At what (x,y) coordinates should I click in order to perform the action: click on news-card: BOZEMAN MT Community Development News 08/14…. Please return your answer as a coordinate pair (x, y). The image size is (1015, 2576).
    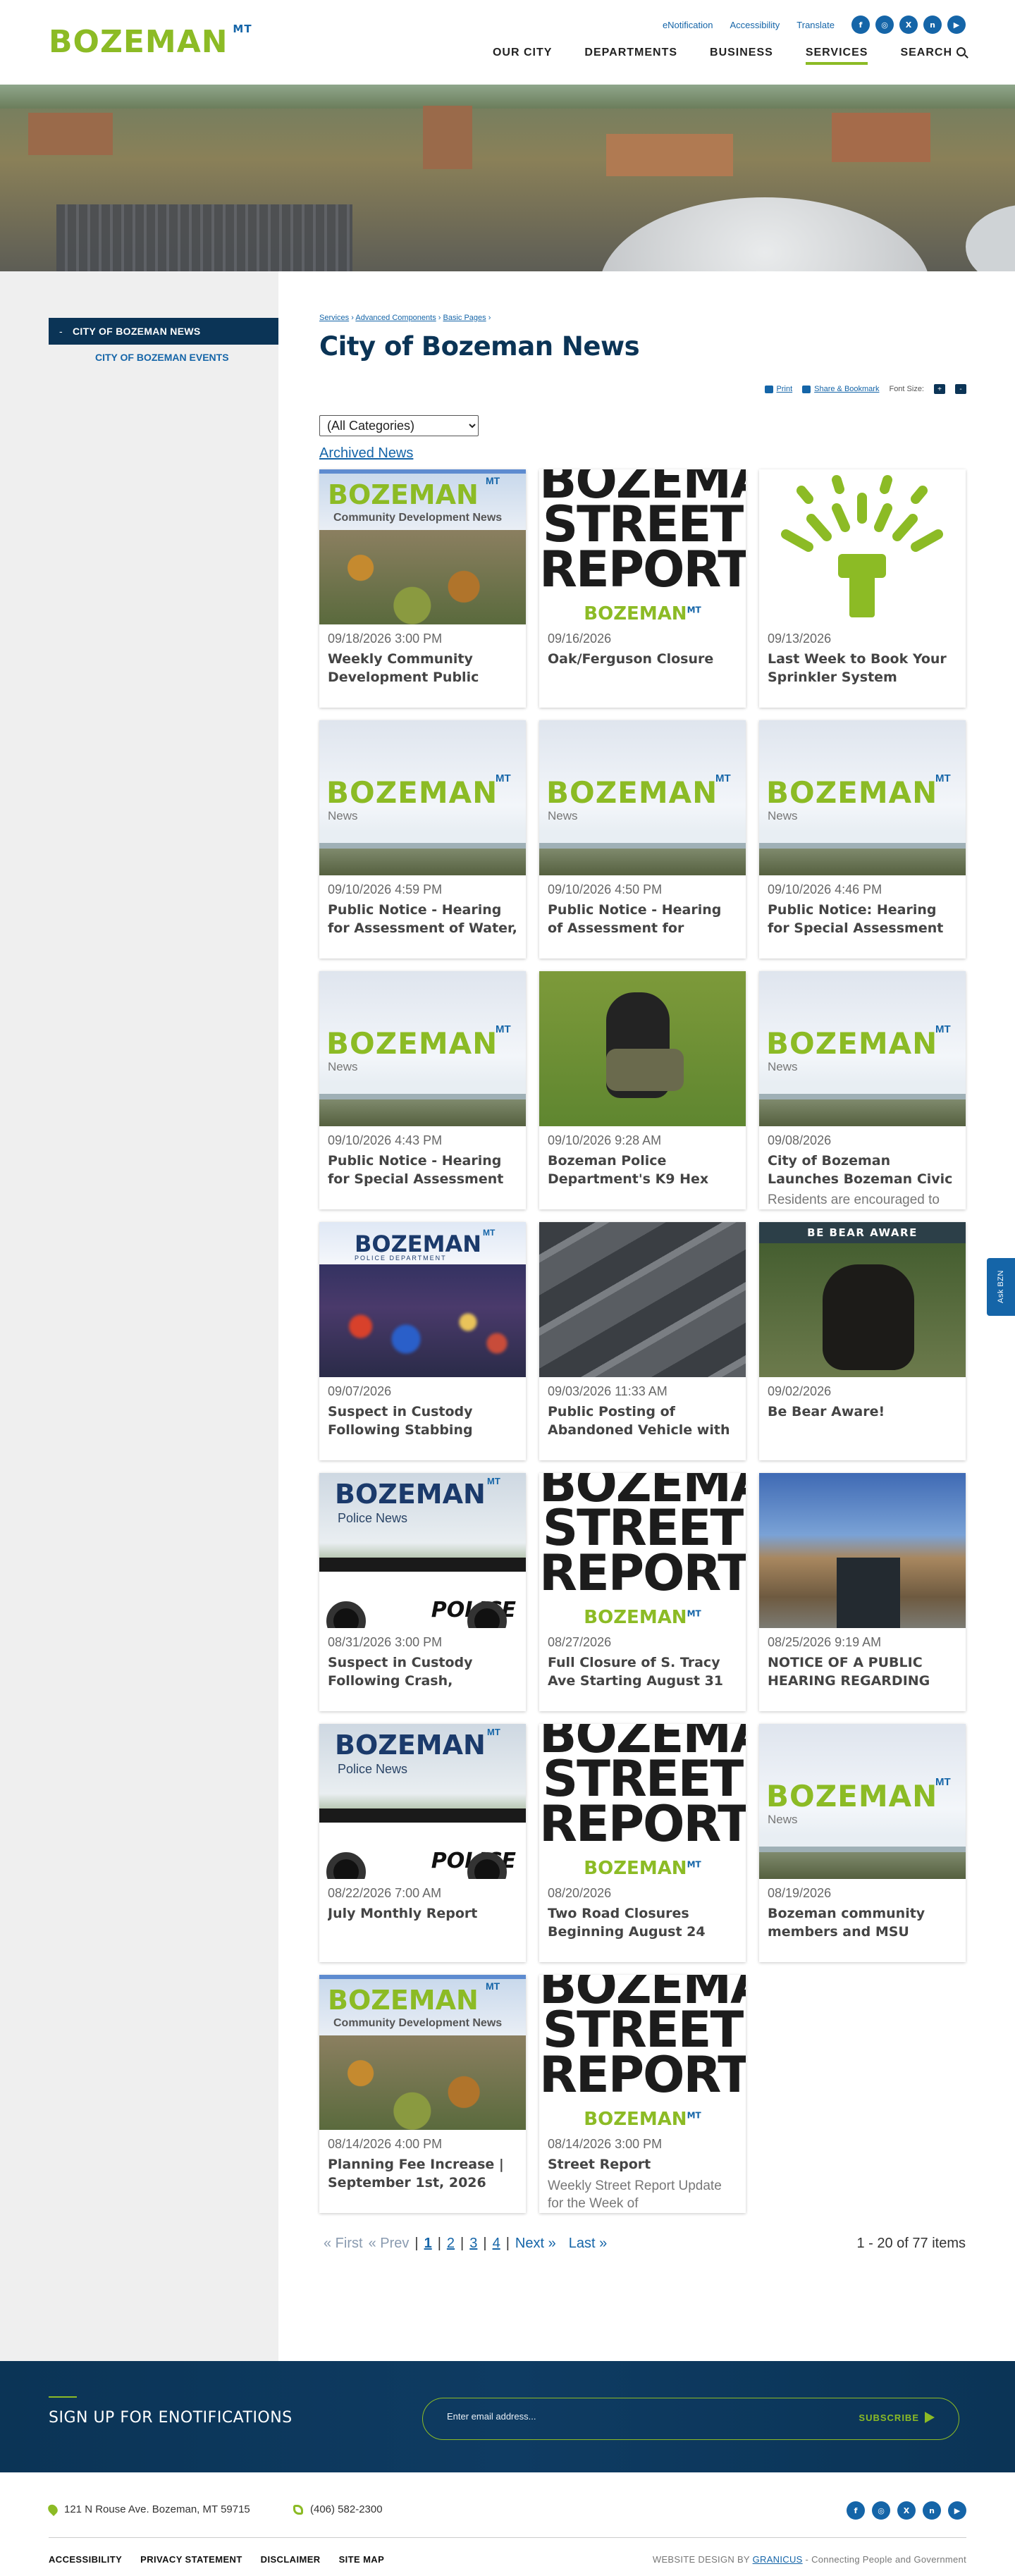
    Looking at the image, I should click on (423, 2094).